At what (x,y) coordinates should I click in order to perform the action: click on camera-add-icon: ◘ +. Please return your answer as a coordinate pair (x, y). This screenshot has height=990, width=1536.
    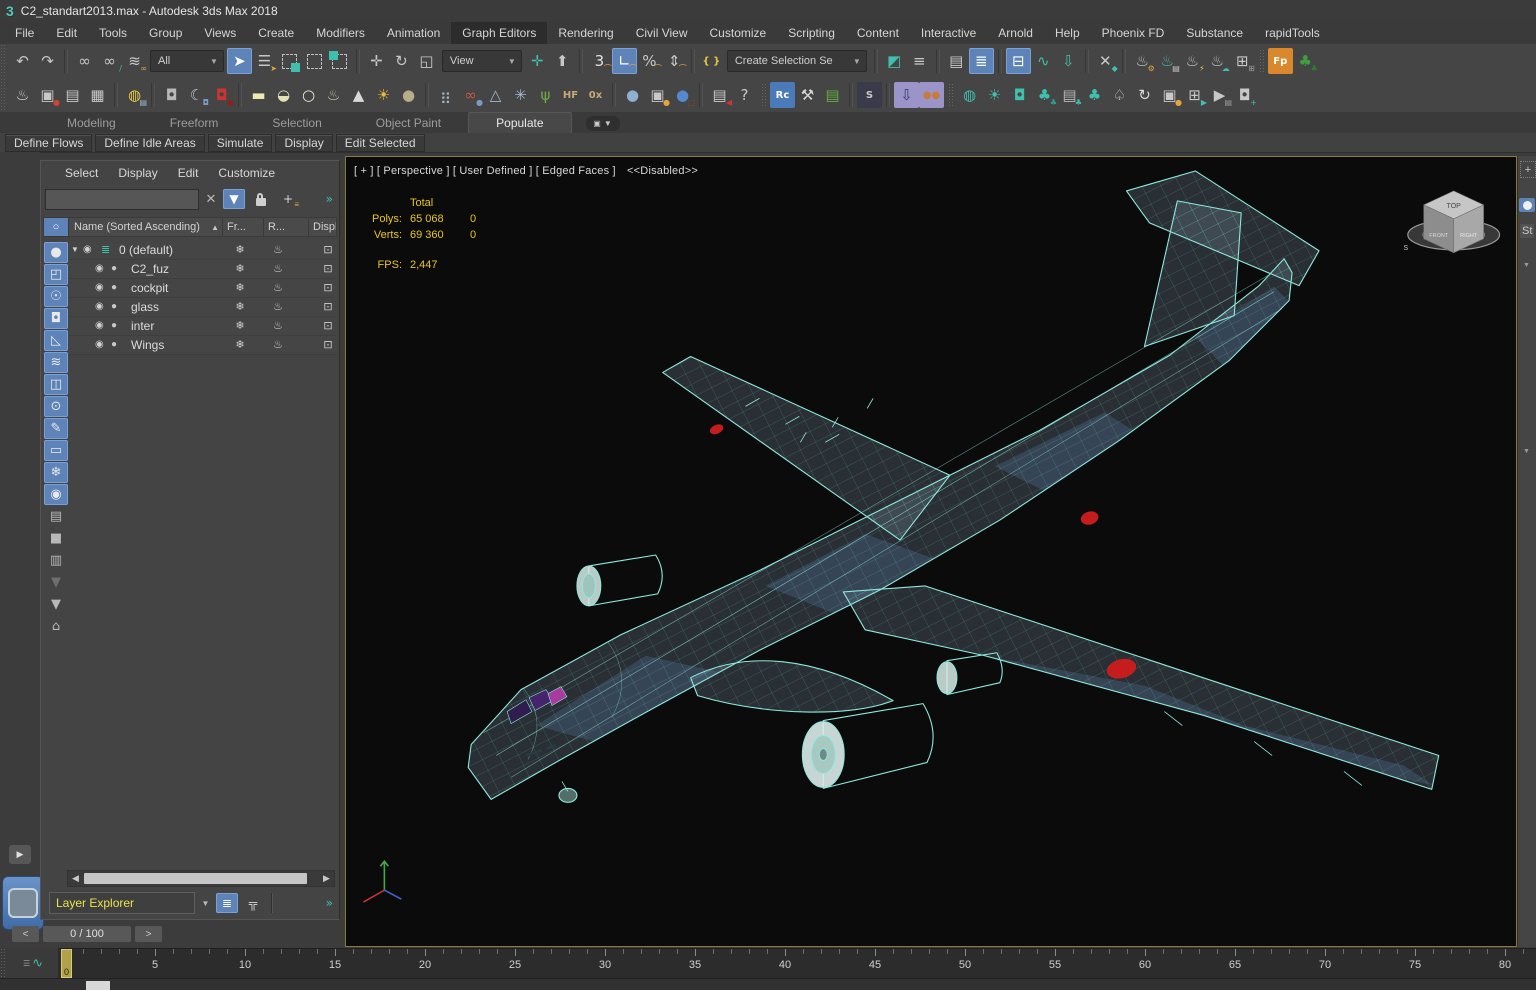
    Looking at the image, I should click on (1244, 95).